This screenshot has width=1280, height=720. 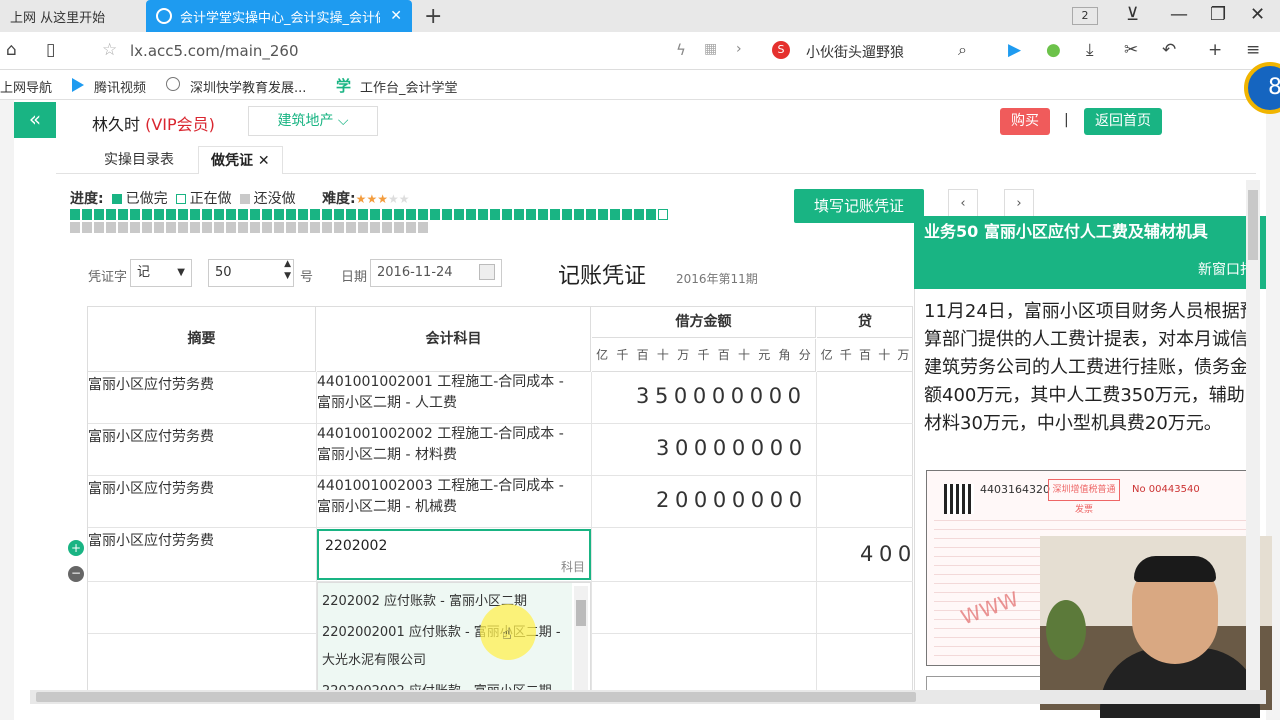 I want to click on debit-amount: 350000000, so click(x=721, y=396).